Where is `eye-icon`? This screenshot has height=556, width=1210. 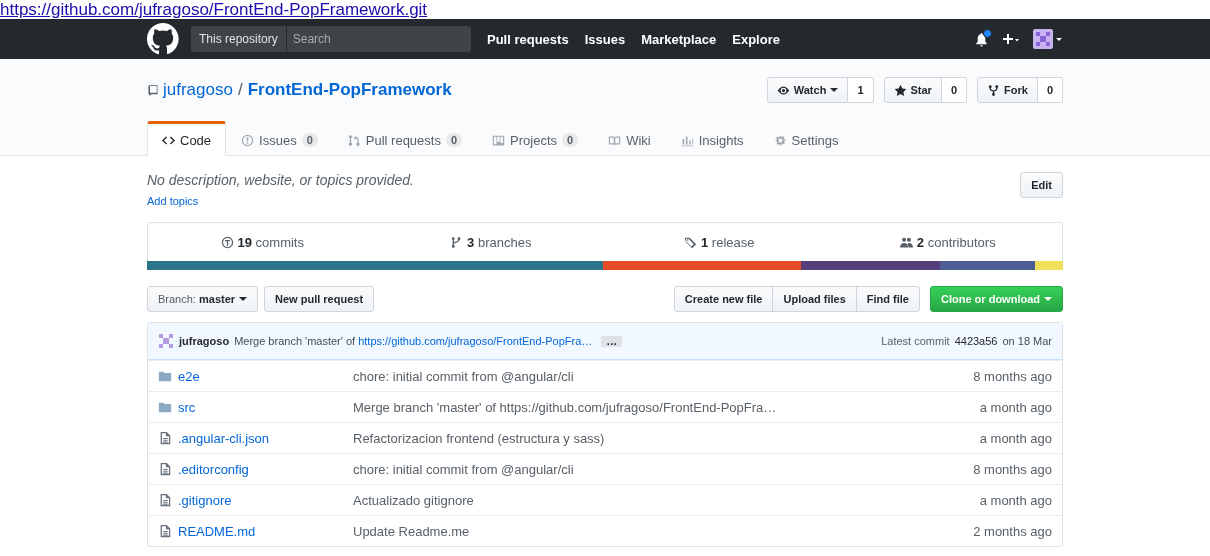 eye-icon is located at coordinates (783, 90).